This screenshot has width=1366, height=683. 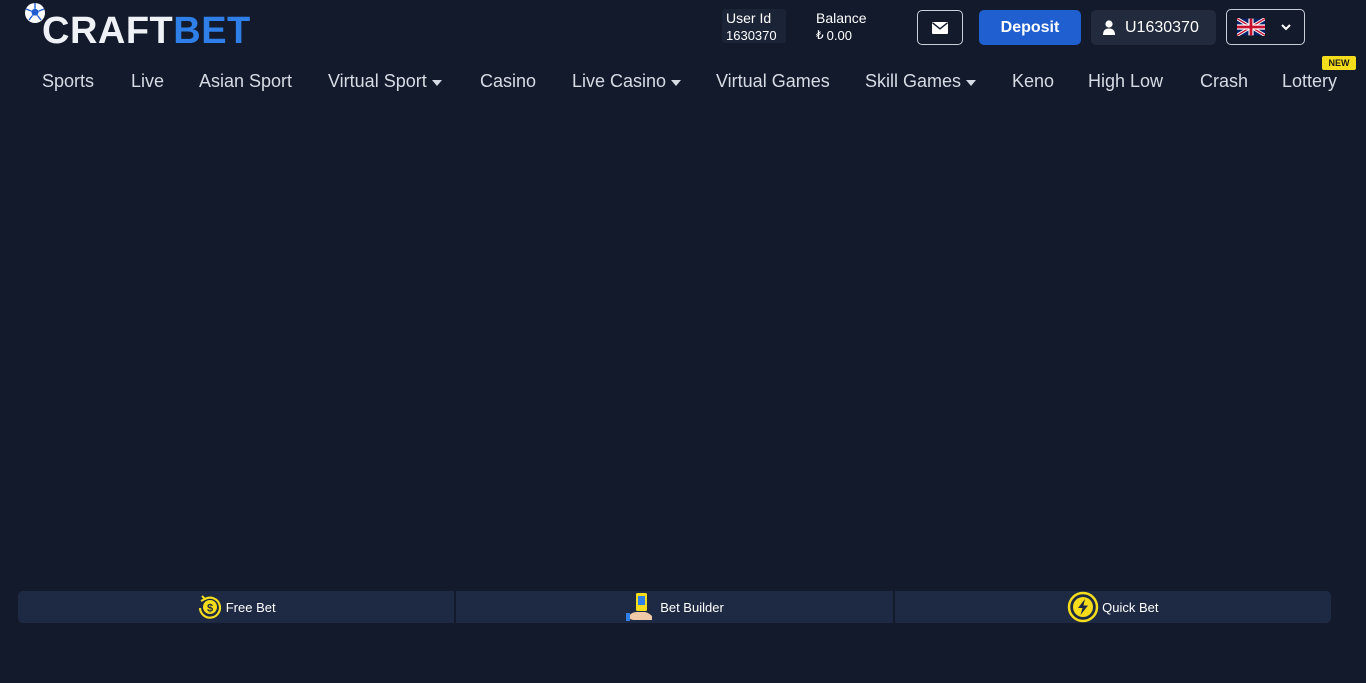 What do you see at coordinates (1265, 27) in the screenshot?
I see `language-selector` at bounding box center [1265, 27].